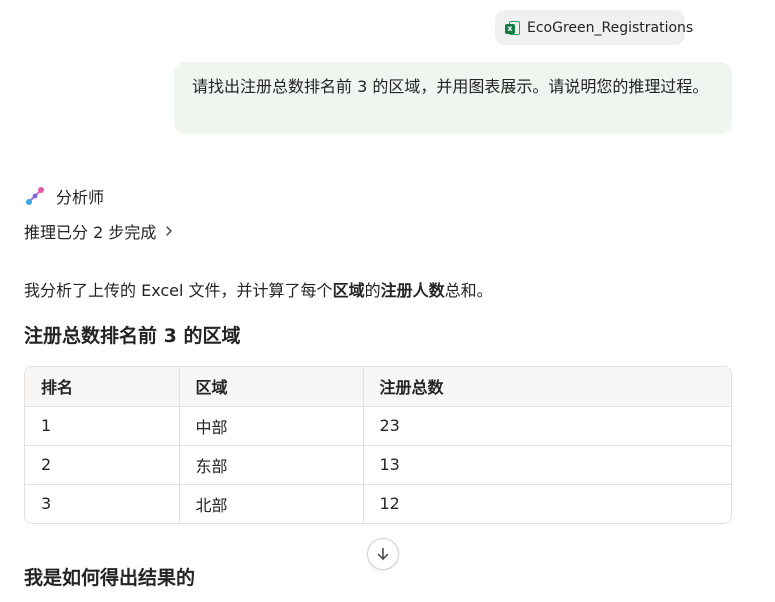 The image size is (775, 602). Describe the element at coordinates (102, 465) in the screenshot. I see `table-cell-rank: 2` at that location.